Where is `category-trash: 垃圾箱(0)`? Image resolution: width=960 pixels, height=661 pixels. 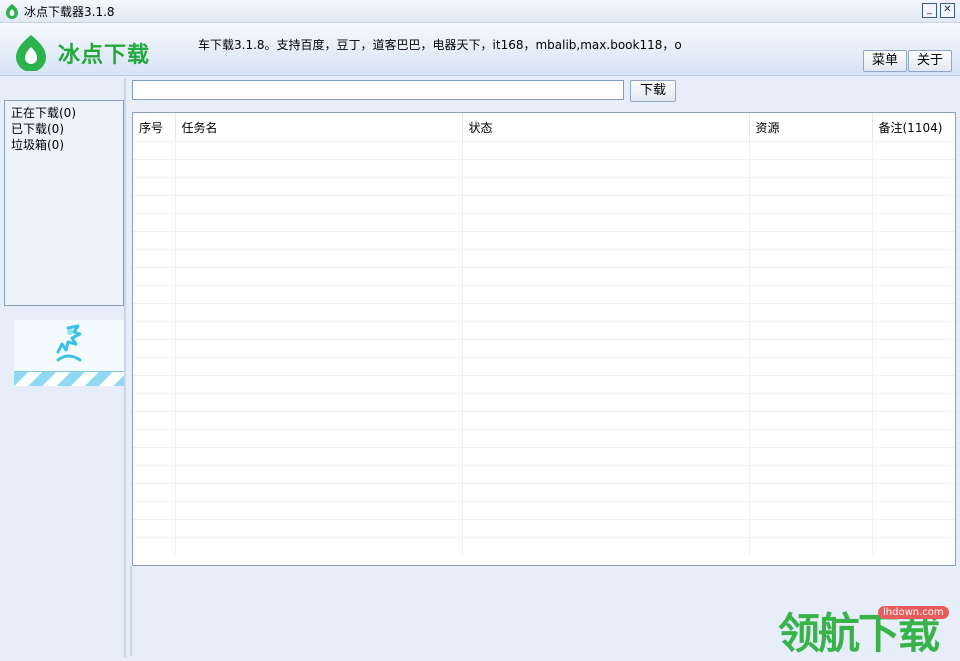 category-trash: 垃圾箱(0) is located at coordinates (64, 145).